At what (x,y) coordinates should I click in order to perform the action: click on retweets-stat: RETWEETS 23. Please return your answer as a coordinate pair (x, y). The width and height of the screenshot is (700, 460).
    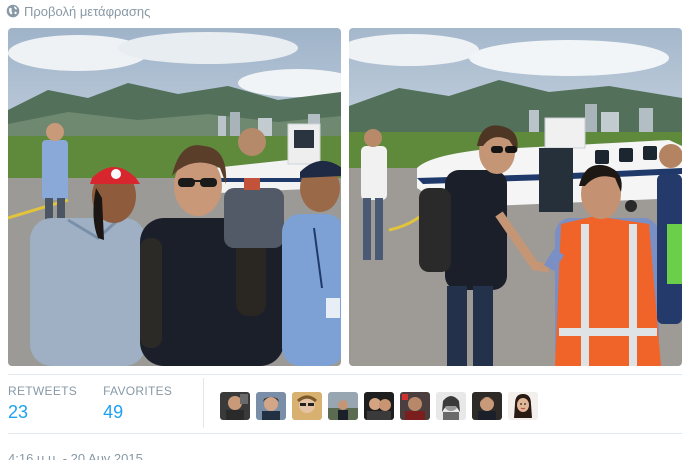
    Looking at the image, I should click on (55, 405).